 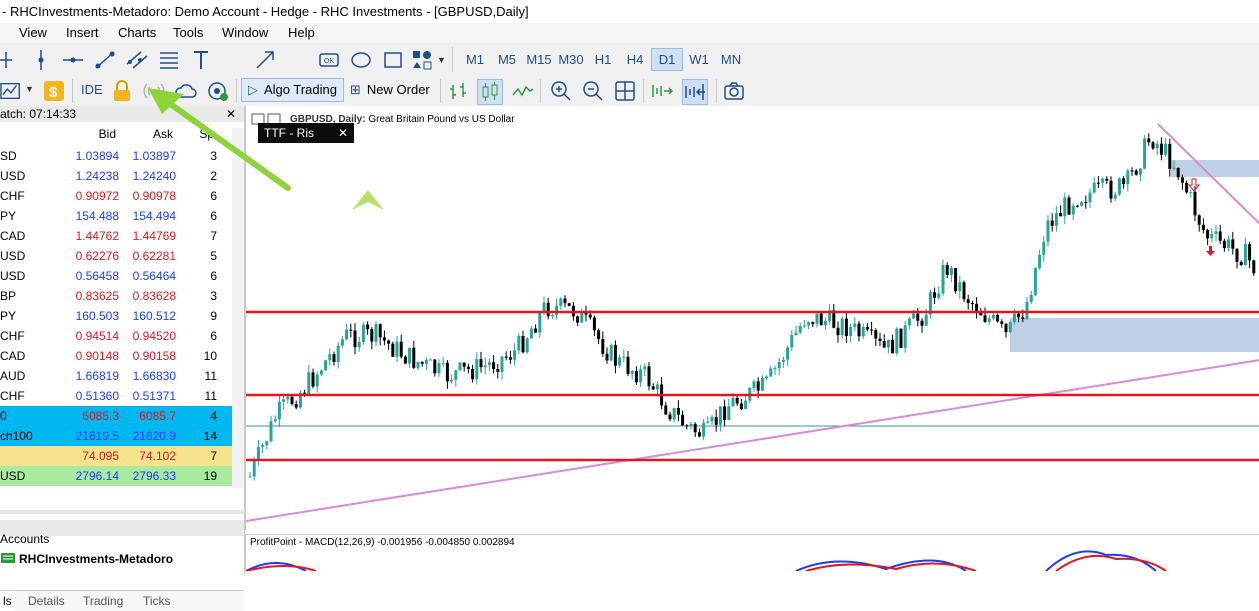 I want to click on line-chart-icon, so click(x=523, y=91).